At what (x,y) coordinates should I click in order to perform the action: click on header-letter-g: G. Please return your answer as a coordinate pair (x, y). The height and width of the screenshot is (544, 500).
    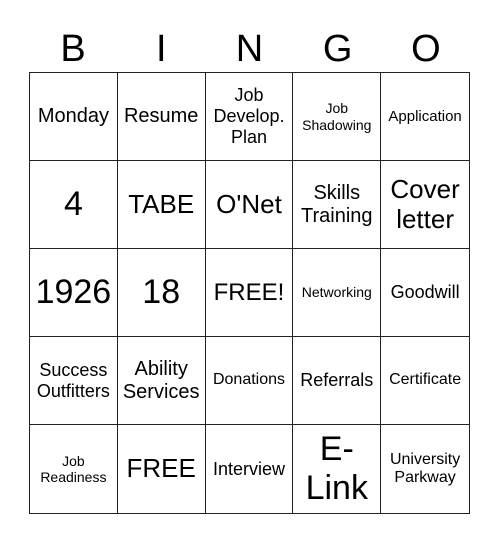
    Looking at the image, I should click on (337, 49).